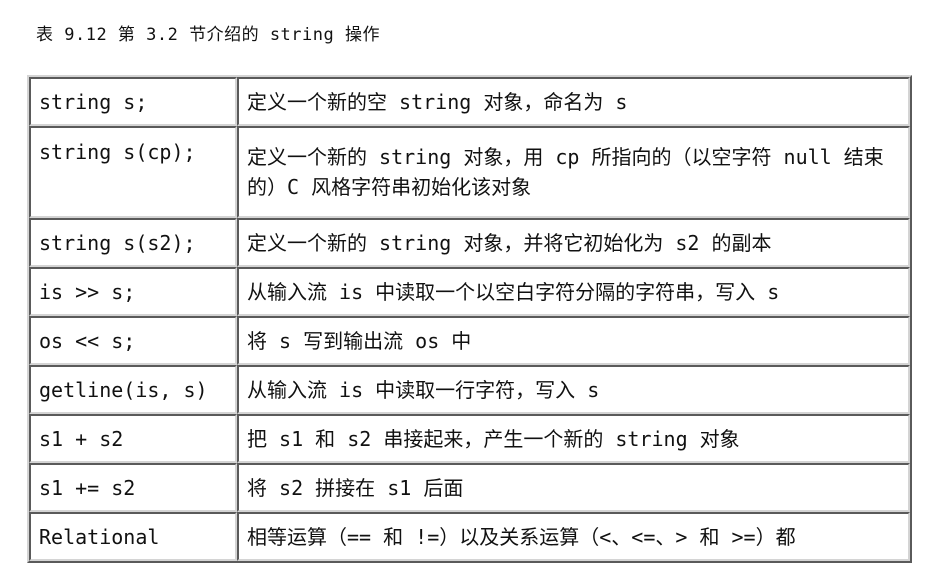 This screenshot has width=928, height=584. Describe the element at coordinates (133, 340) in the screenshot. I see `operation-cell: os << s;` at that location.